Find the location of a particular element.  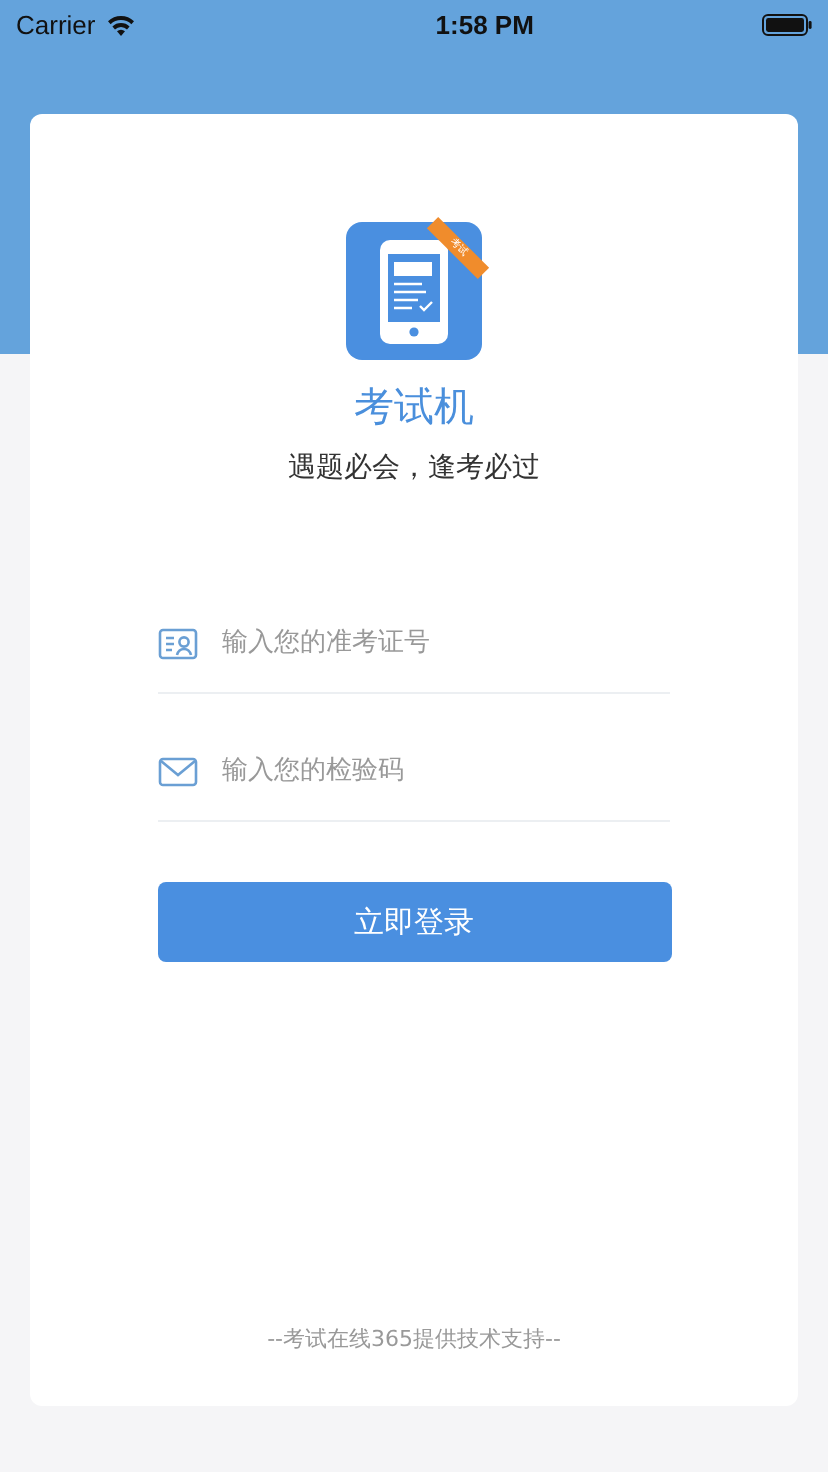

app-name: 考试机 is located at coordinates (414, 407).